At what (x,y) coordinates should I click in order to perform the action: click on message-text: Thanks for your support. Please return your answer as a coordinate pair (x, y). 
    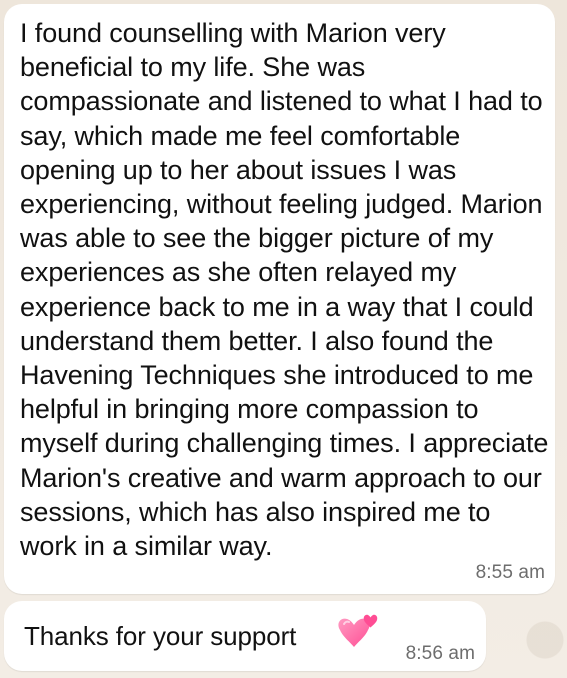
    Looking at the image, I should click on (160, 636).